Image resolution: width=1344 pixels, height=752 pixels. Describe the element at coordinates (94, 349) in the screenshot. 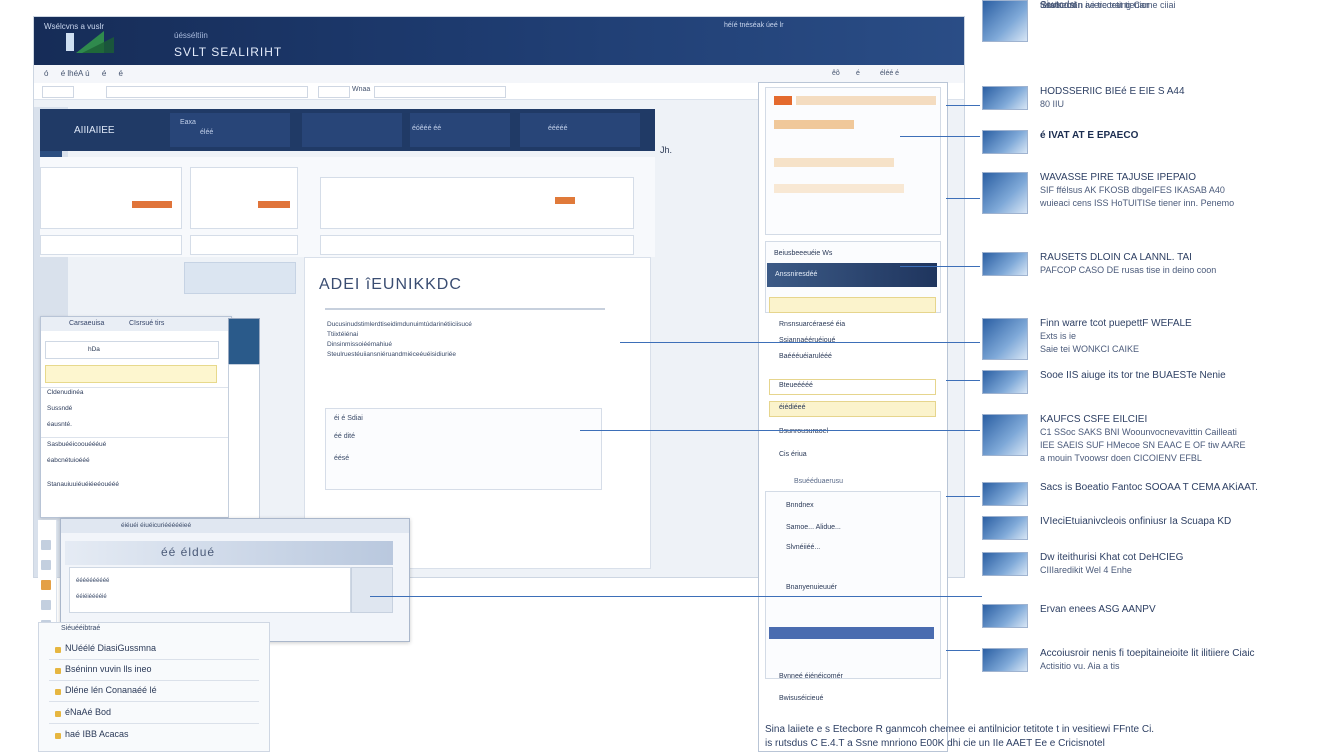

I see `popup-field-label: hDa` at that location.